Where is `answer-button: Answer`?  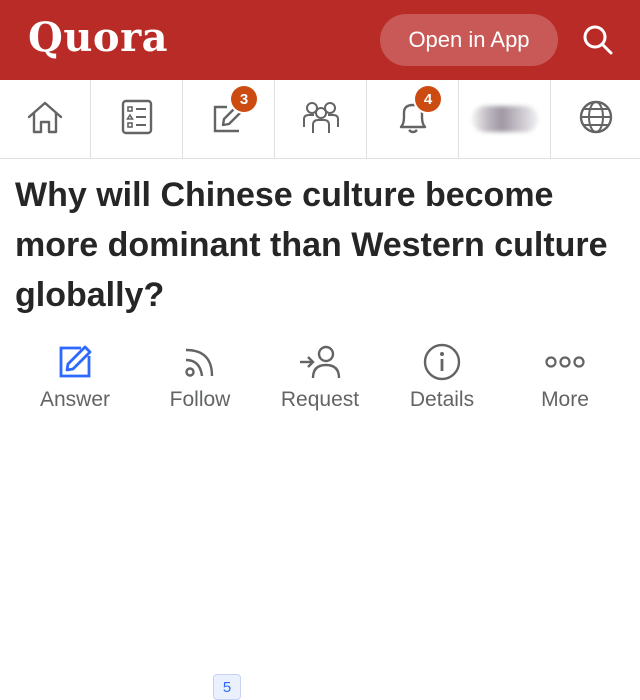 answer-button: Answer is located at coordinates (75, 373).